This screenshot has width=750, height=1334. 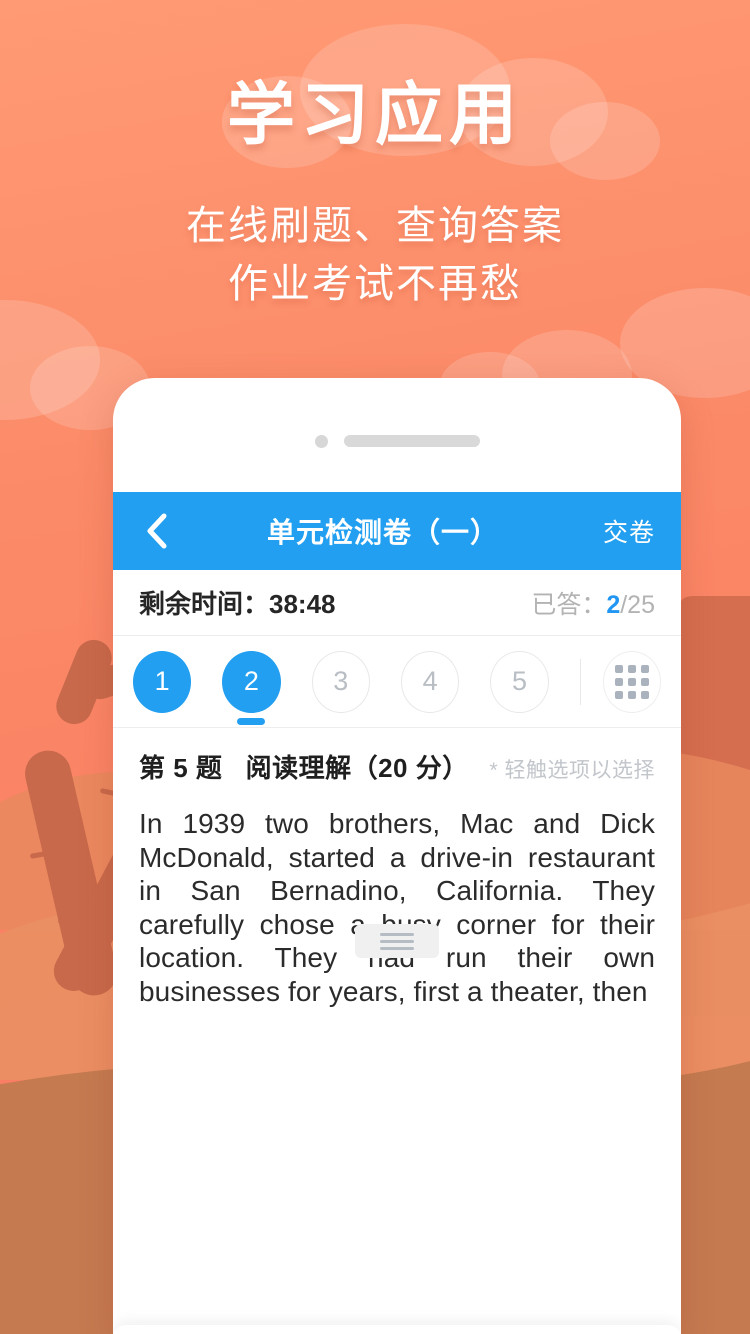 I want to click on timer-bar: 剩余时间：38:48 已答：2/25, so click(x=397, y=603).